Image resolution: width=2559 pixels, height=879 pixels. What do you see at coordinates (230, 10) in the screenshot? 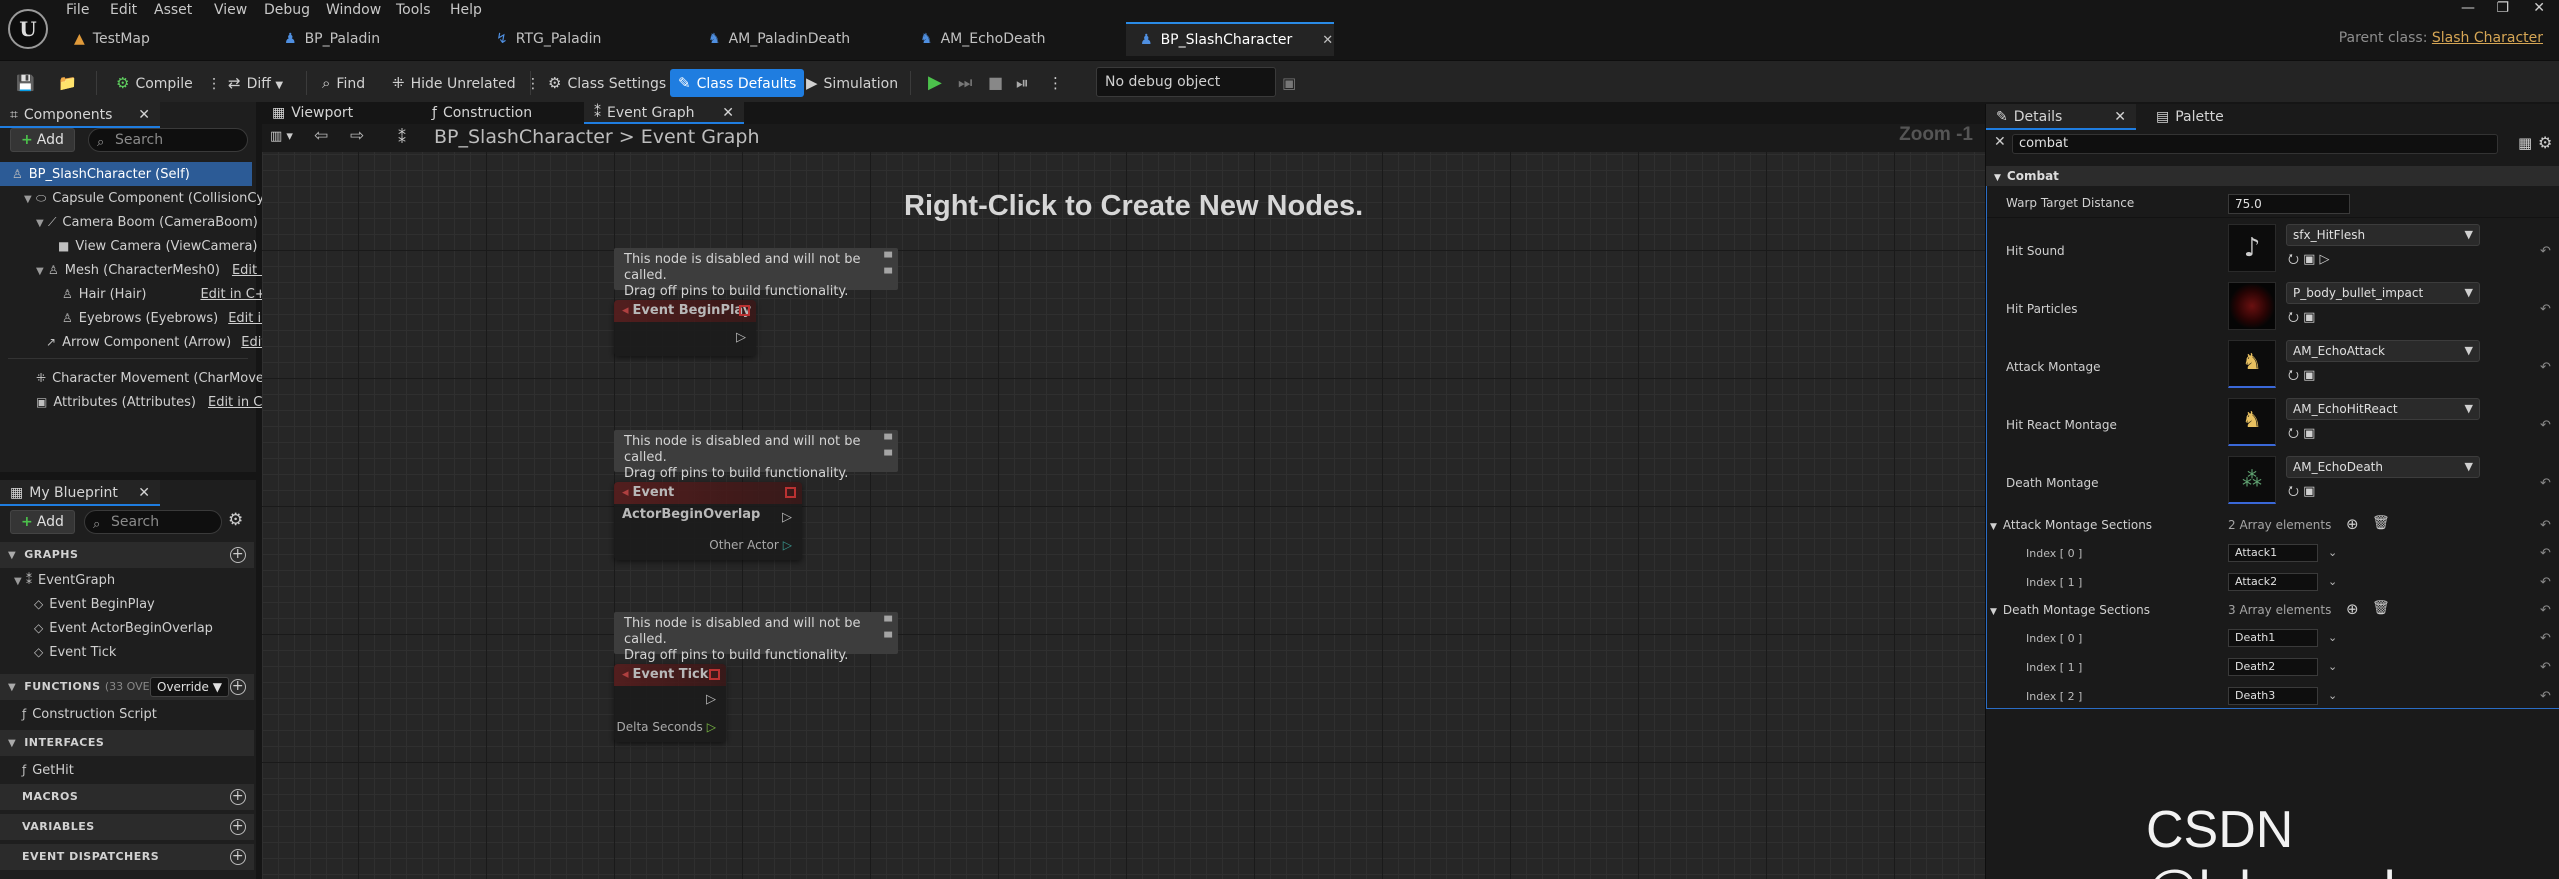
I see `menu-view: View` at bounding box center [230, 10].